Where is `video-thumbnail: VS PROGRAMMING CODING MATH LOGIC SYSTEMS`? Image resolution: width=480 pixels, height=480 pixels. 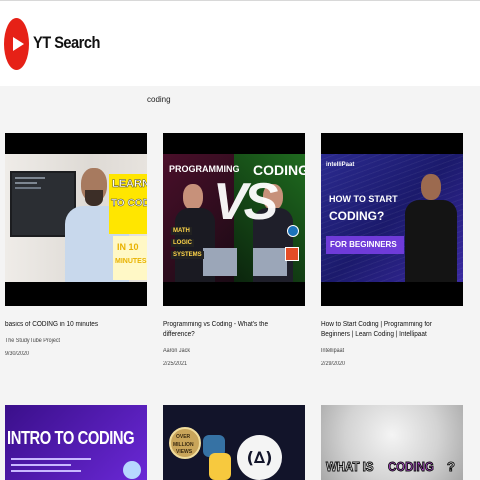 video-thumbnail: VS PROGRAMMING CODING MATH LOGIC SYSTEMS is located at coordinates (234, 219).